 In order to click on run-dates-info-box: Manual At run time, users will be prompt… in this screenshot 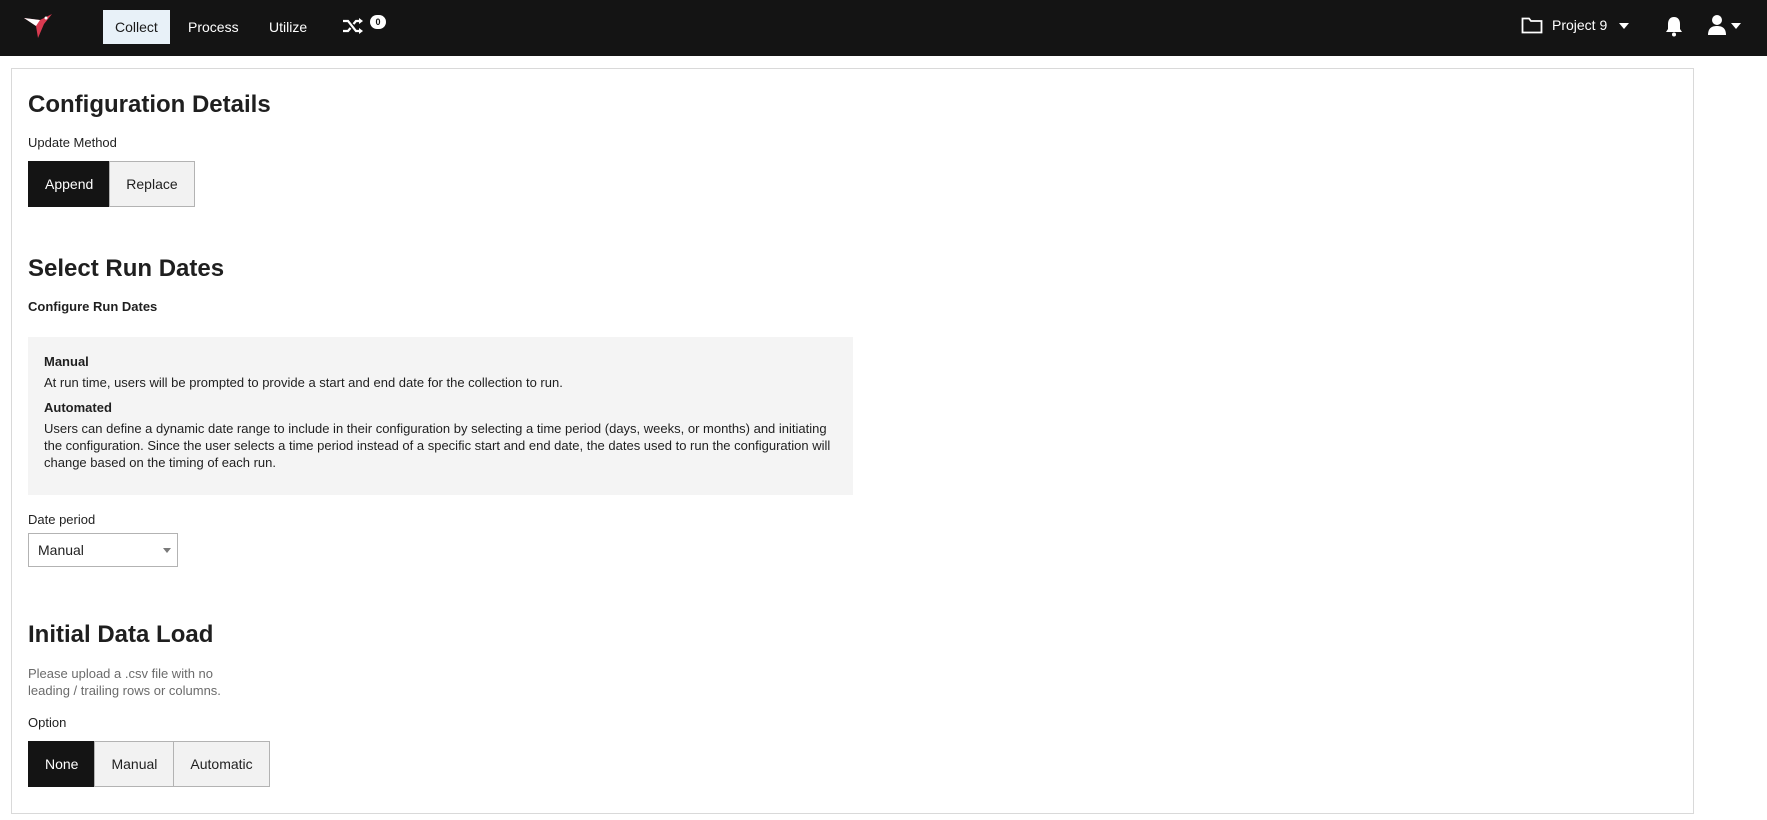, I will do `click(440, 416)`.